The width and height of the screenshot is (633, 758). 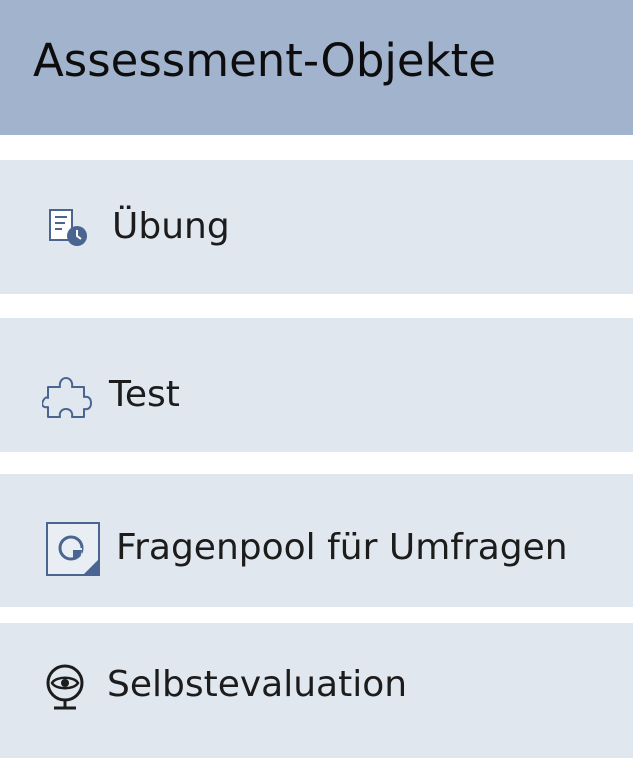 What do you see at coordinates (73, 549) in the screenshot?
I see `survey-pool-icon` at bounding box center [73, 549].